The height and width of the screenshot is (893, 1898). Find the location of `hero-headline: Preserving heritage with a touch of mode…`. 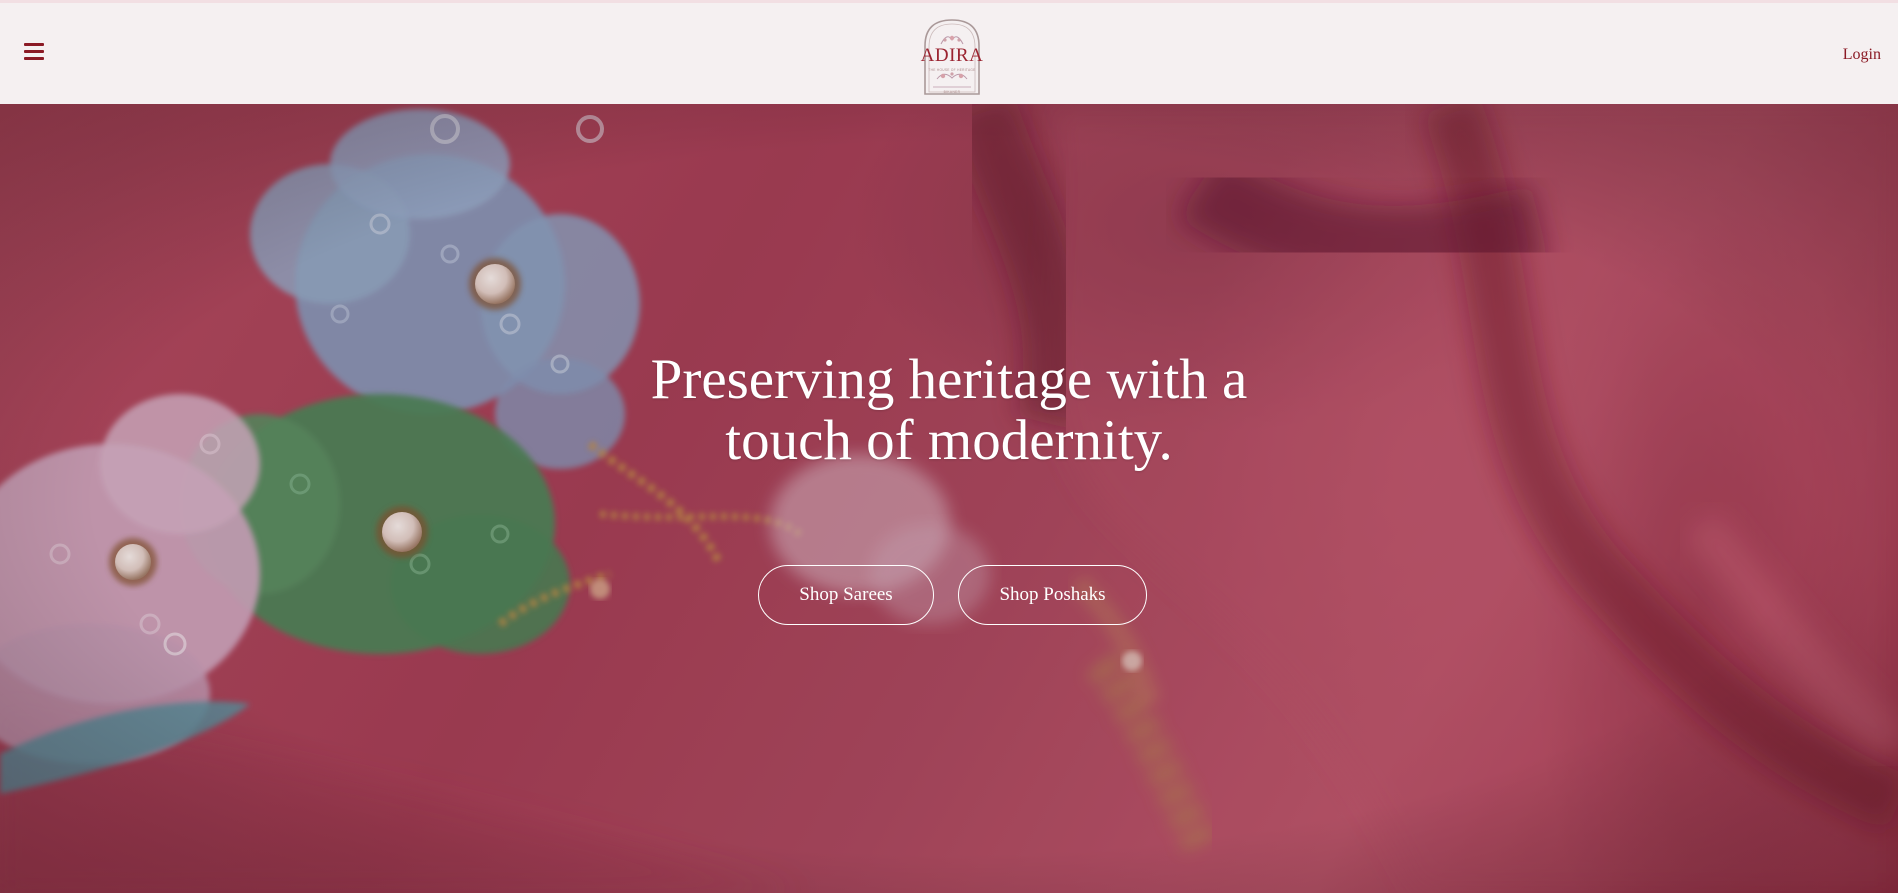

hero-headline: Preserving heritage with a touch of mode… is located at coordinates (949, 410).